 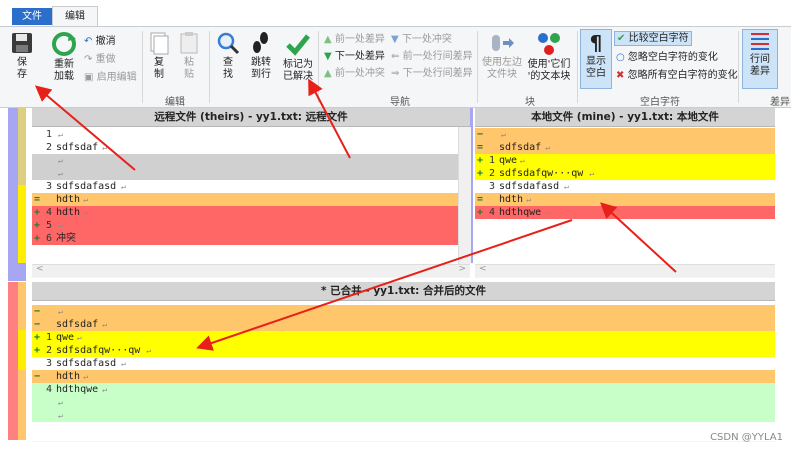 What do you see at coordinates (677, 75) in the screenshot?
I see `ignore-all-whitespace-radio: ✖ 忽略所有空白字符的变化` at bounding box center [677, 75].